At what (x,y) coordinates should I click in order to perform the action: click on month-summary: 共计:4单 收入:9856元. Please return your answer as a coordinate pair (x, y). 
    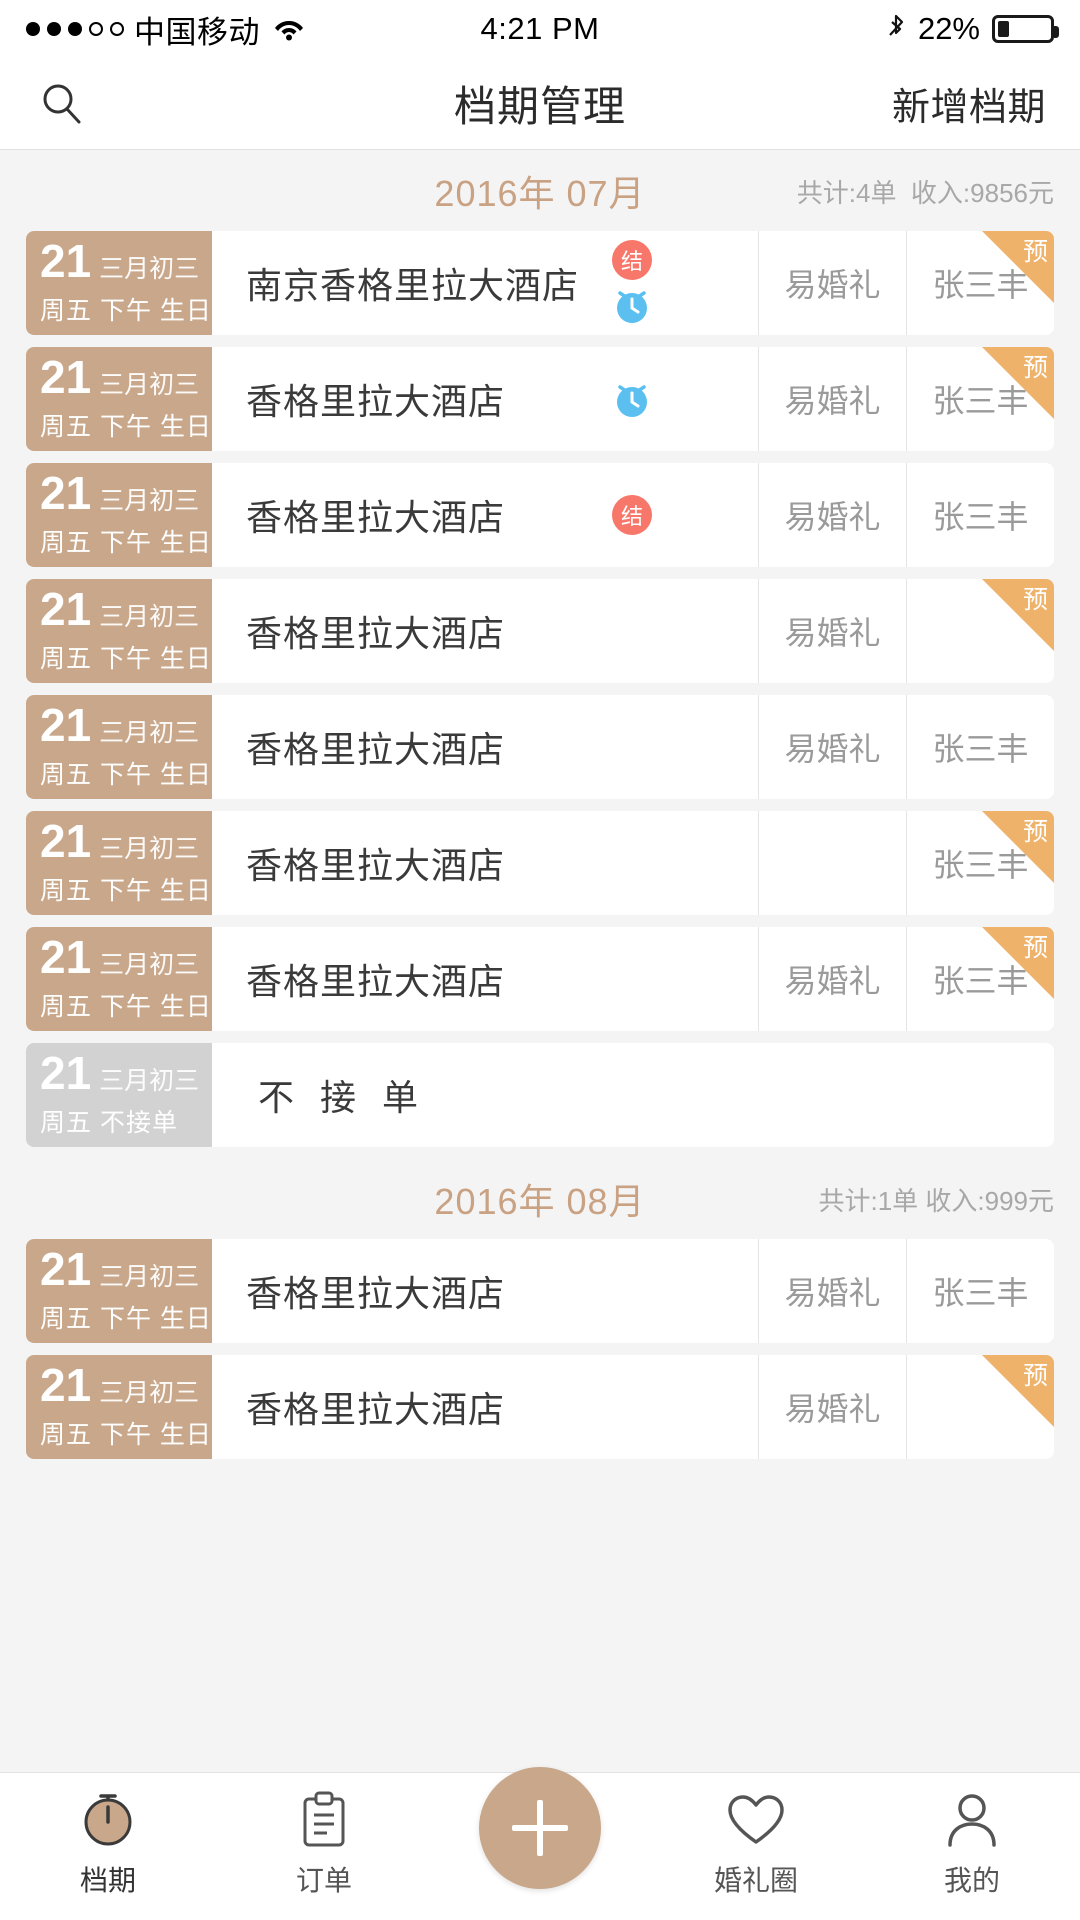
    Looking at the image, I should click on (925, 192).